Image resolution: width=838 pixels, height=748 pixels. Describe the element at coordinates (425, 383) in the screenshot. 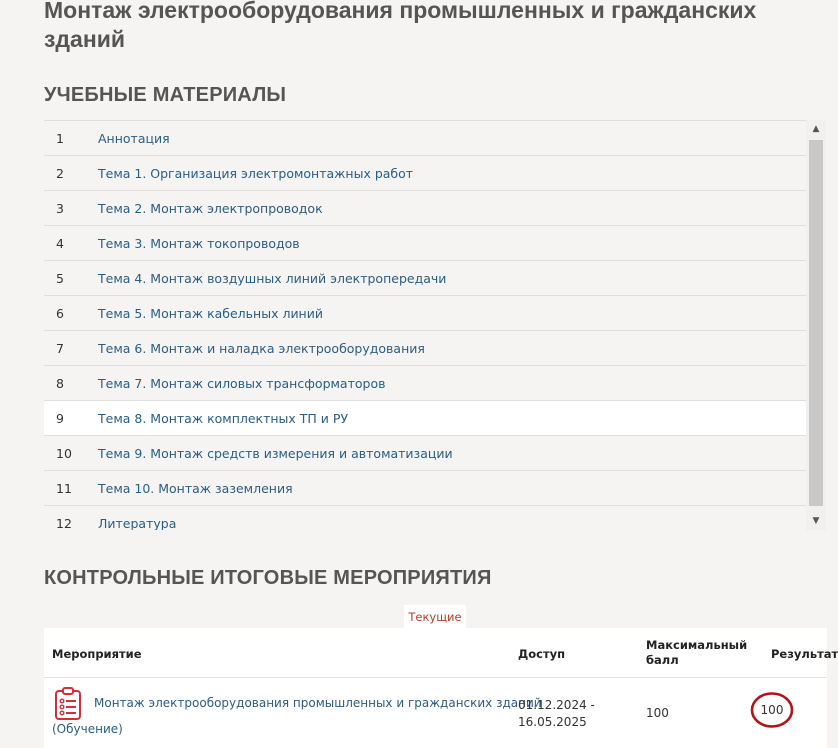

I see `list-item: 8 Тема 7. Монтаж силовых трансформаторов` at that location.